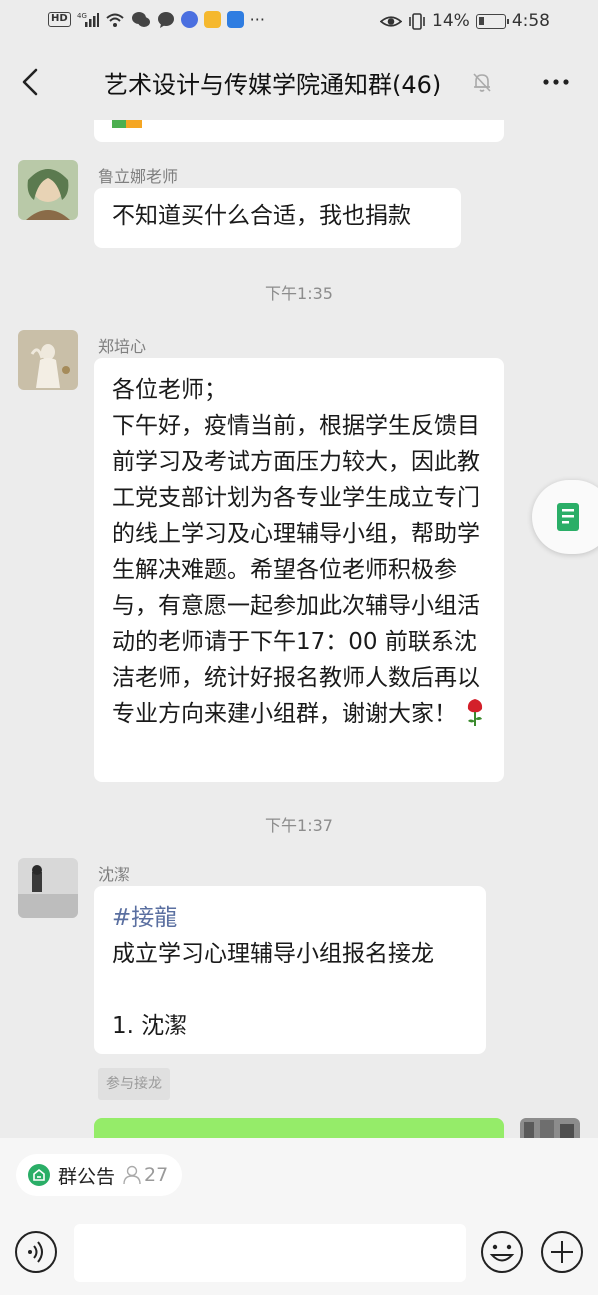 Image resolution: width=598 pixels, height=1295 pixels. Describe the element at coordinates (122, 346) in the screenshot. I see `sender-name: 郑培心` at that location.